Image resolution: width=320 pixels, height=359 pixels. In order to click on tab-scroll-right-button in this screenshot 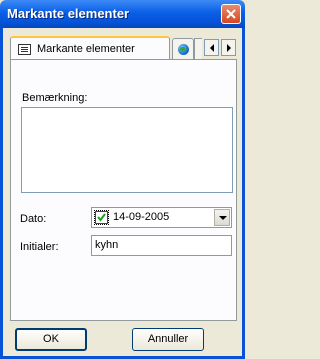, I will do `click(228, 47)`.